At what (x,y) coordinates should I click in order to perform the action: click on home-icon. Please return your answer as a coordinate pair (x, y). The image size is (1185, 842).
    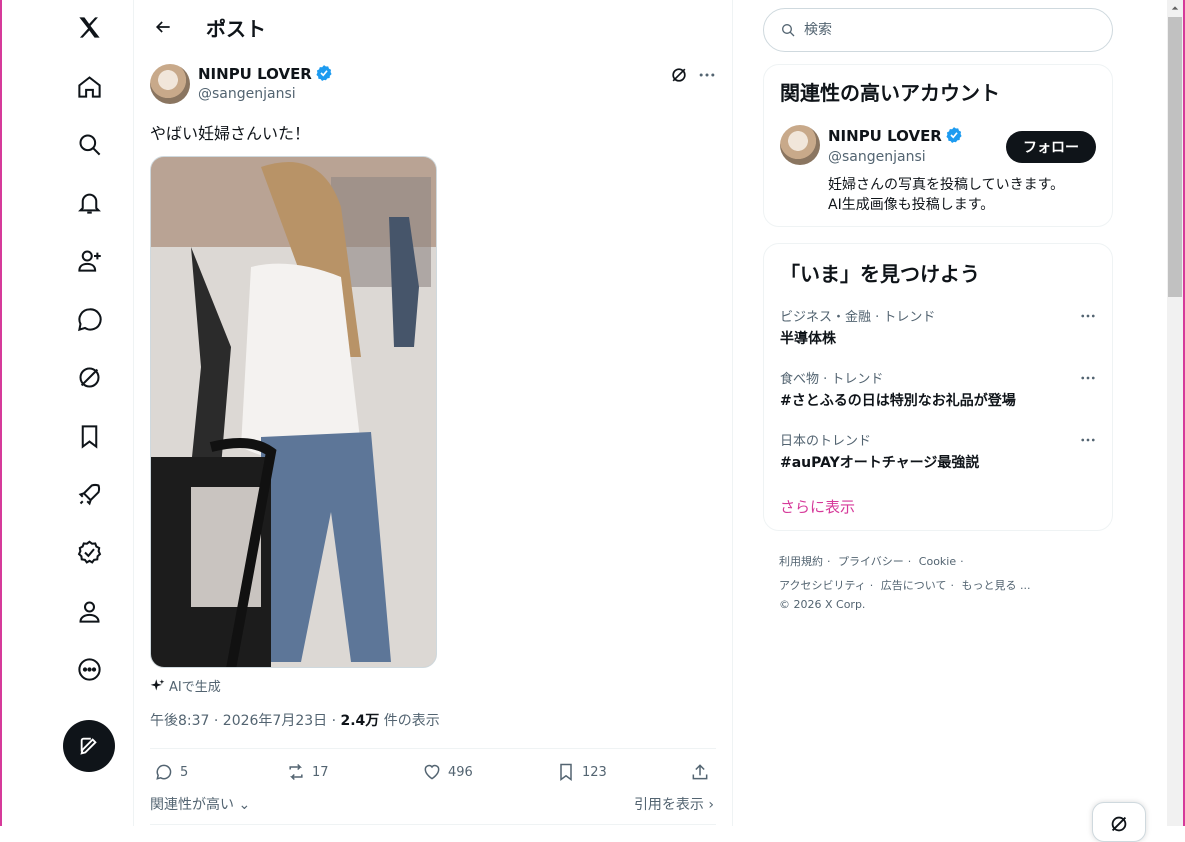
    Looking at the image, I should click on (89, 86).